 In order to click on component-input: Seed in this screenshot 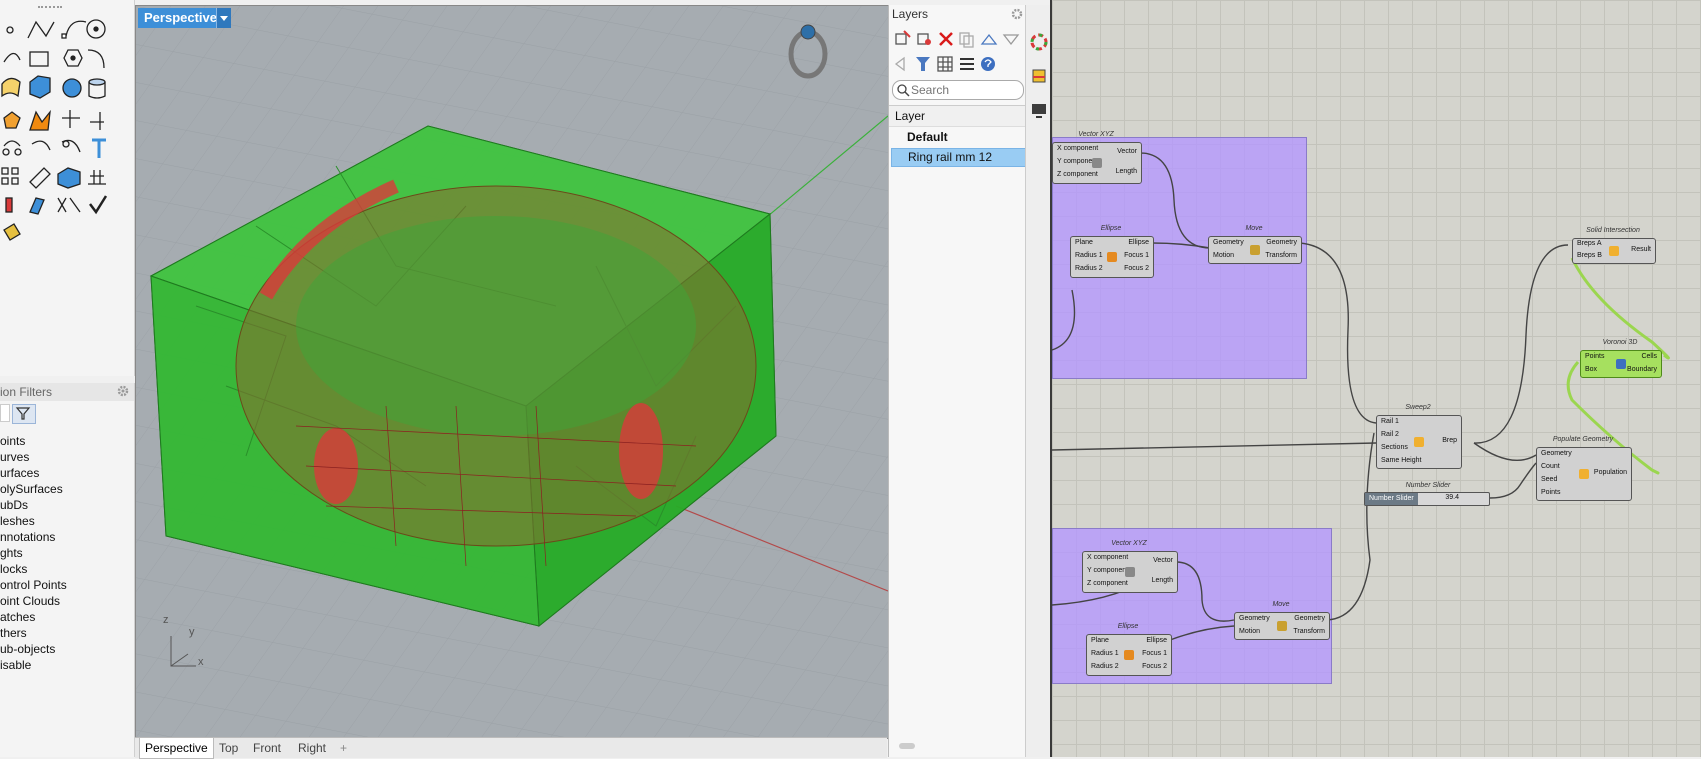, I will do `click(1549, 479)`.